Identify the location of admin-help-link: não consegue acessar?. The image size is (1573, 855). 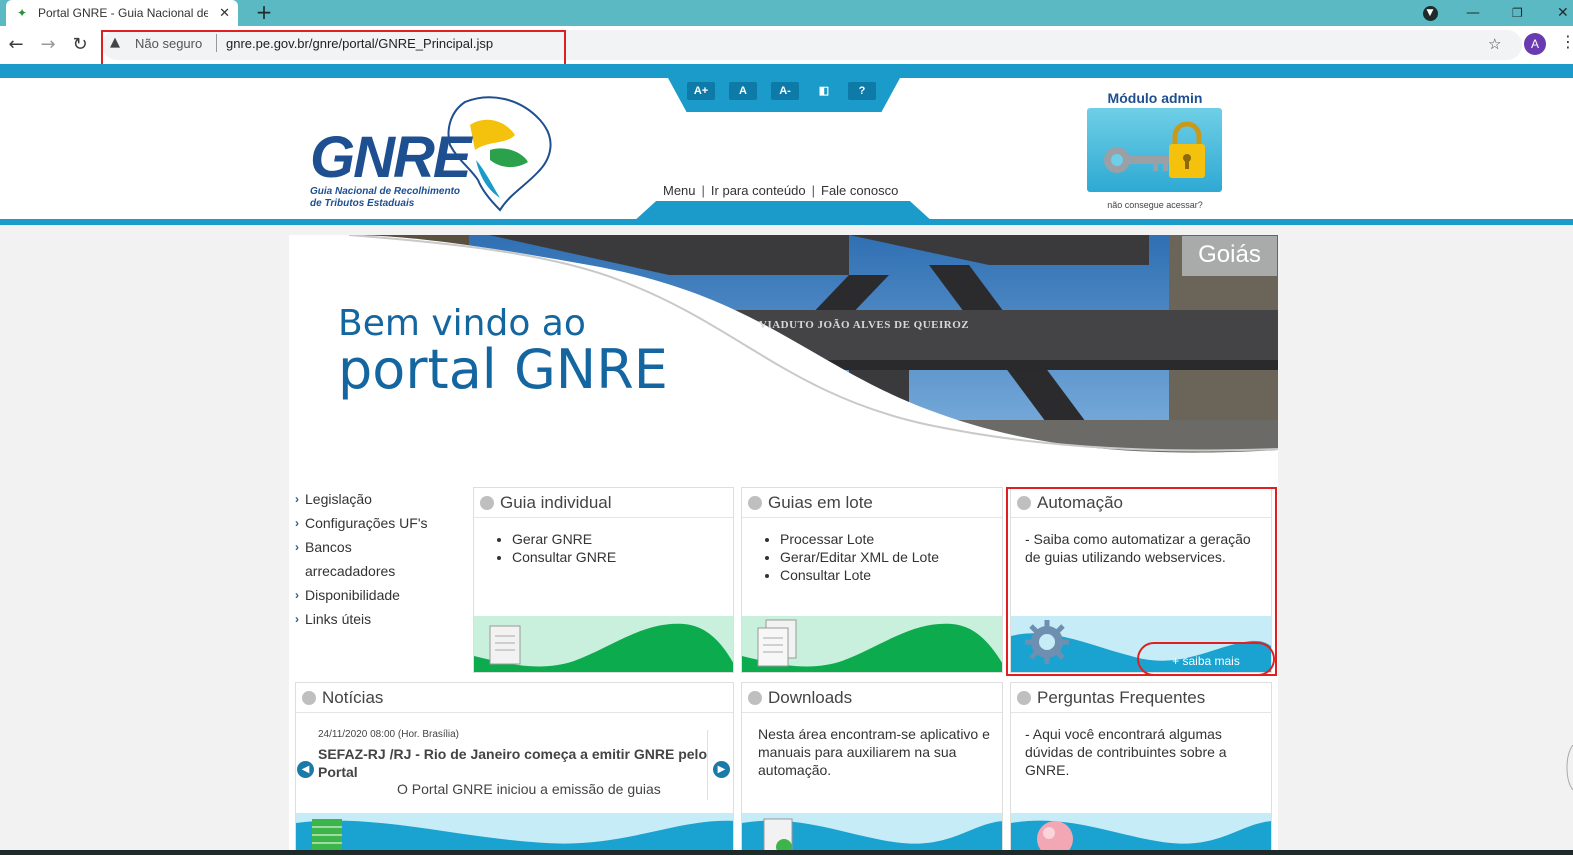
(1155, 205).